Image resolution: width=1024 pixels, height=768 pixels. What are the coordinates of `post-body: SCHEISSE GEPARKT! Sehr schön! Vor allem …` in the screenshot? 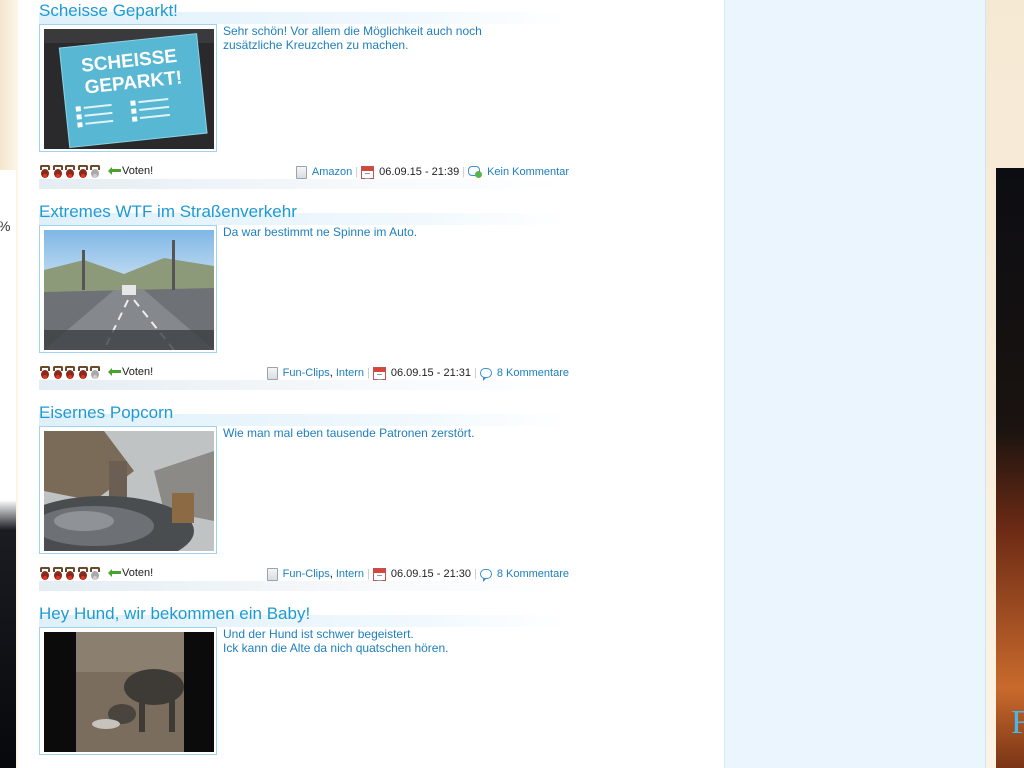 It's located at (304, 89).